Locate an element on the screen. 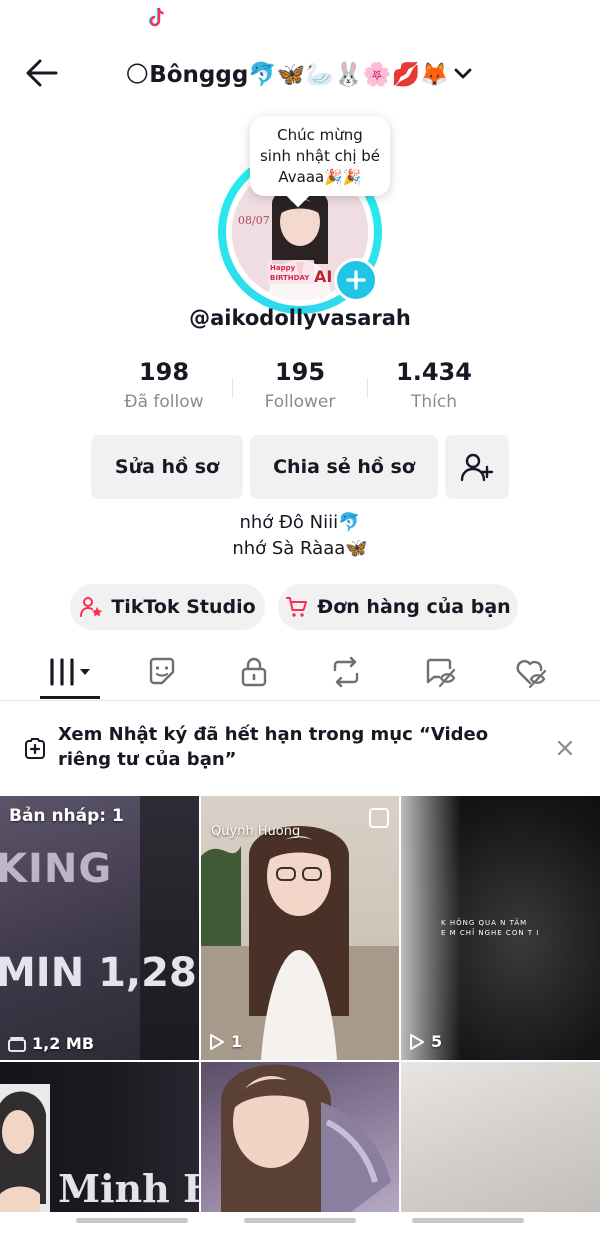 This screenshot has height=1233, width=600. draft-size: 1,2 MB is located at coordinates (63, 1043).